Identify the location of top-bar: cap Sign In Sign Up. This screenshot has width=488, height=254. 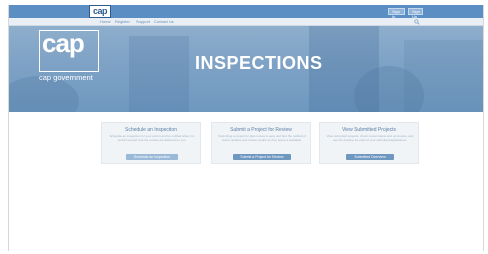
(246, 12).